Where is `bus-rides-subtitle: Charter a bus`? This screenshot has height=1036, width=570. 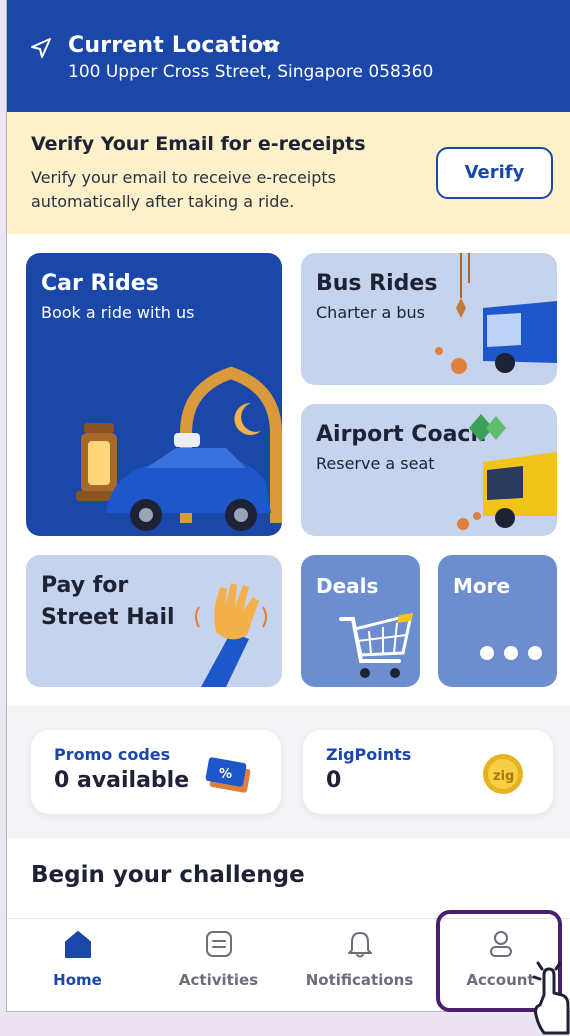 bus-rides-subtitle: Charter a bus is located at coordinates (370, 312).